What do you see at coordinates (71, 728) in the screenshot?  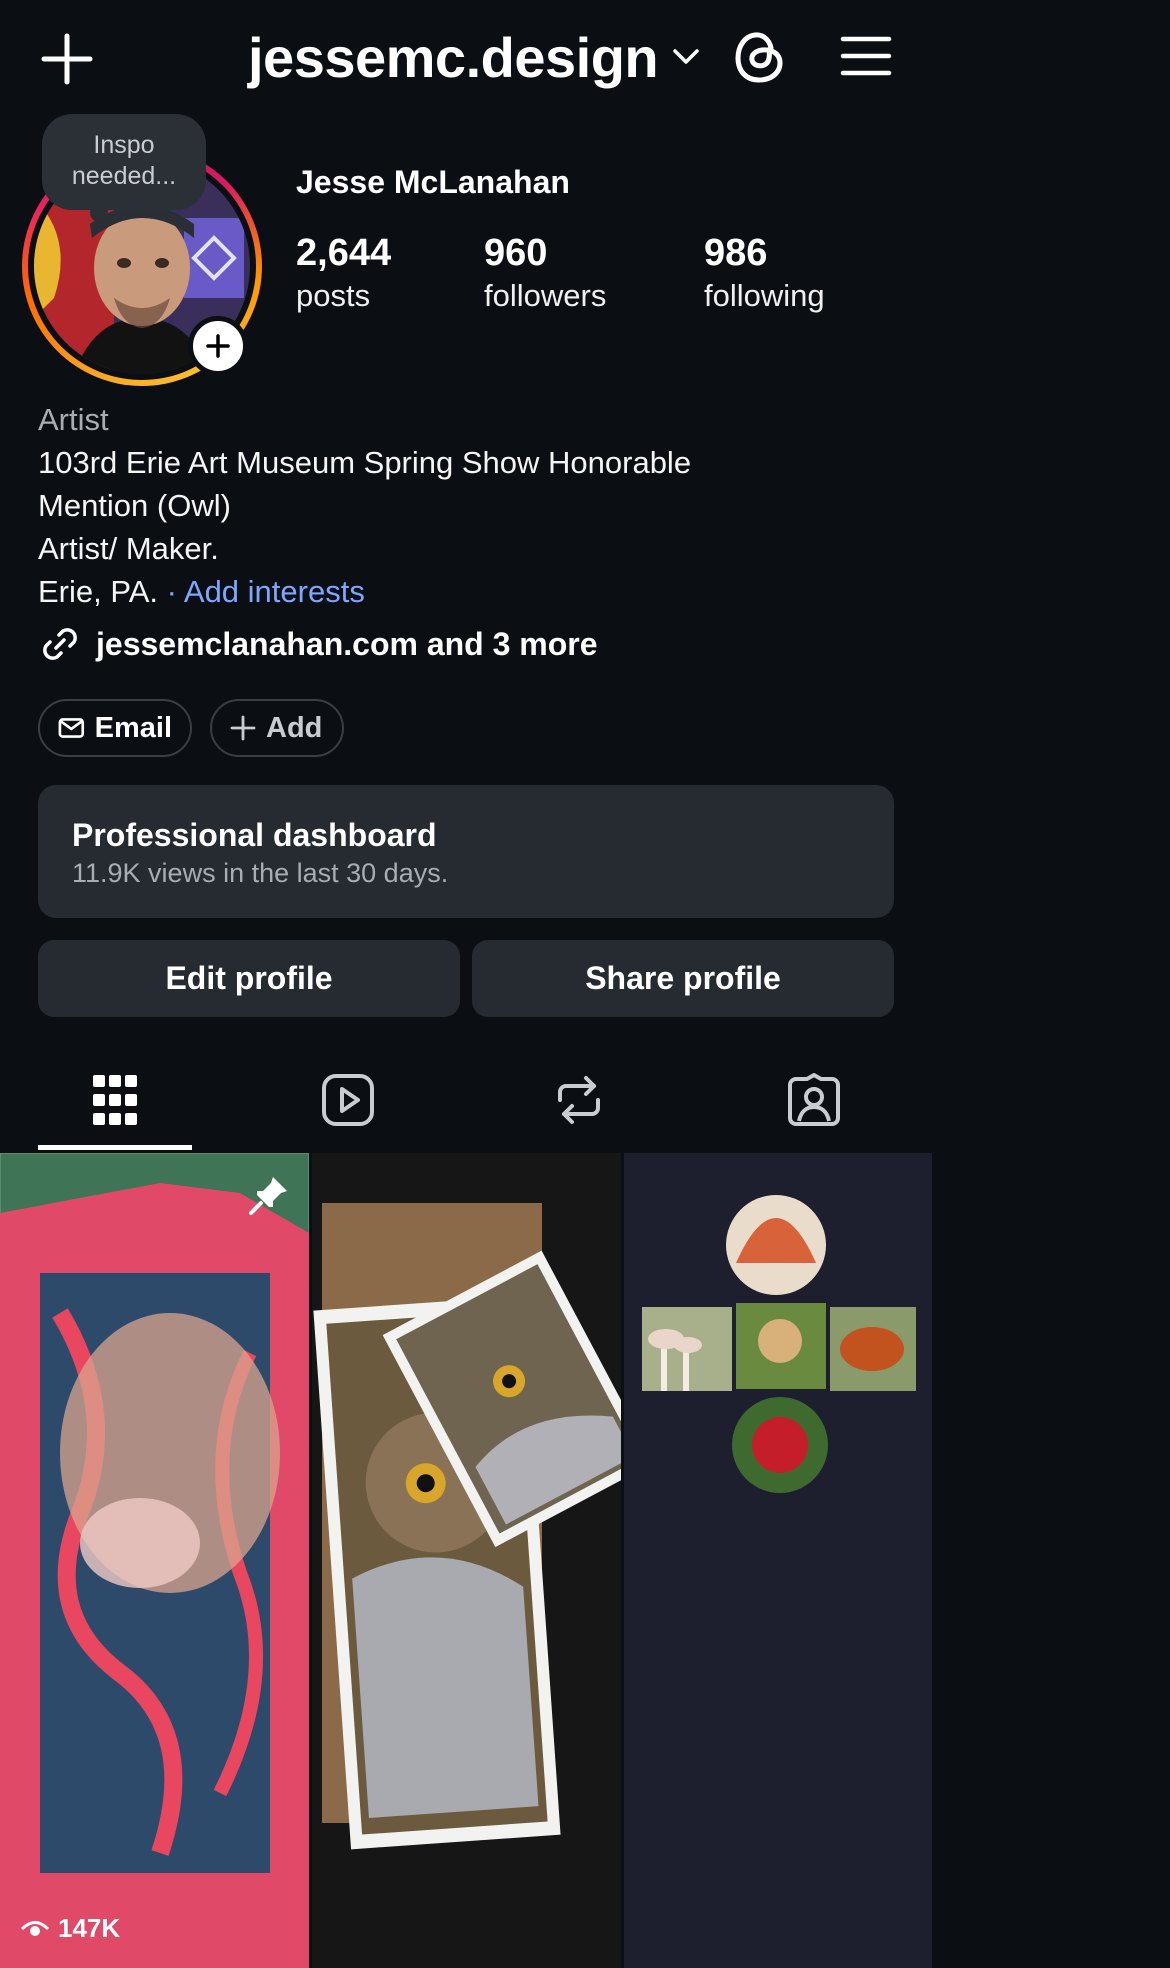 I see `mail-icon` at bounding box center [71, 728].